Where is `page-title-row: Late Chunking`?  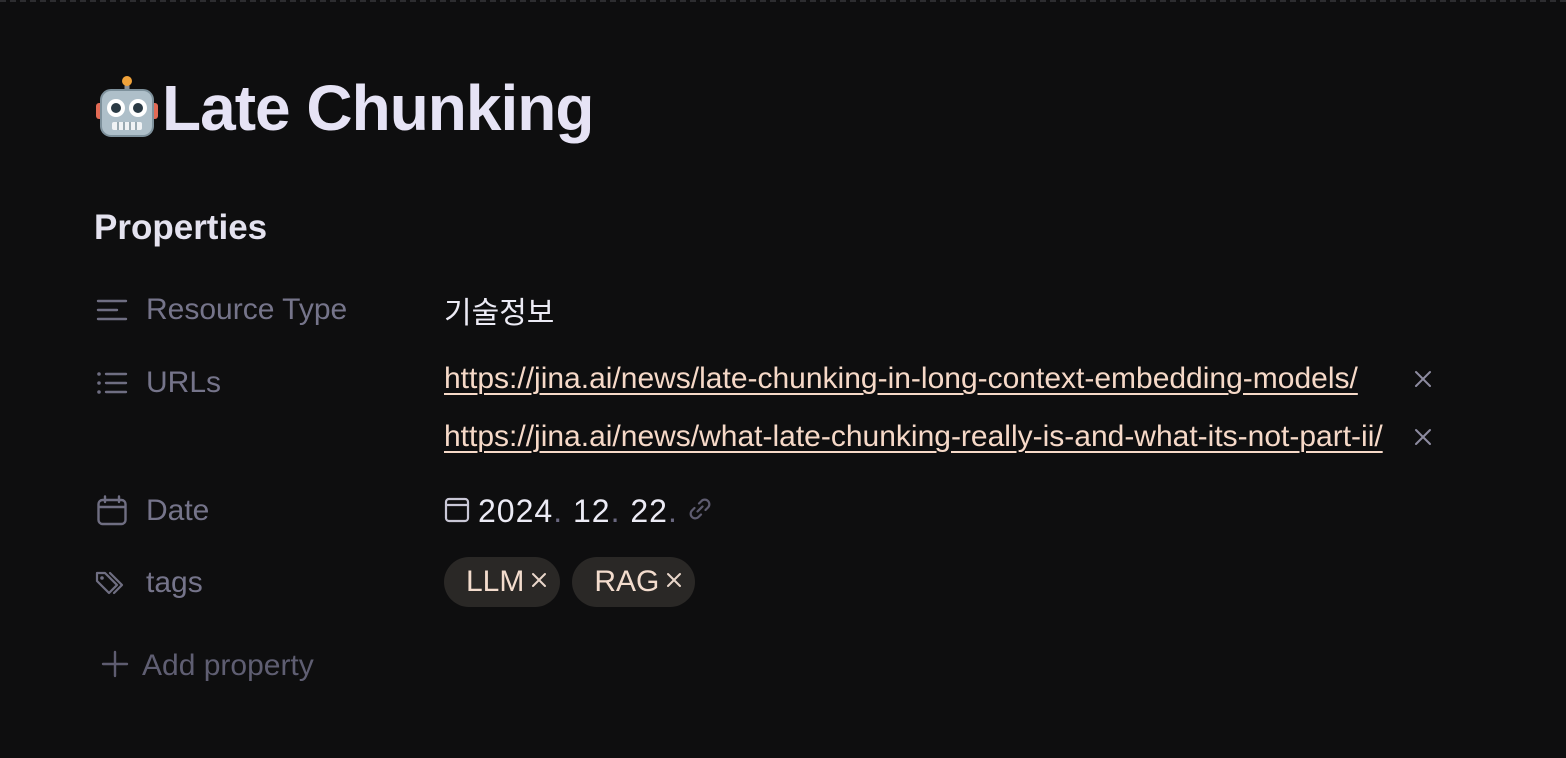 page-title-row: Late Chunking is located at coordinates (344, 108).